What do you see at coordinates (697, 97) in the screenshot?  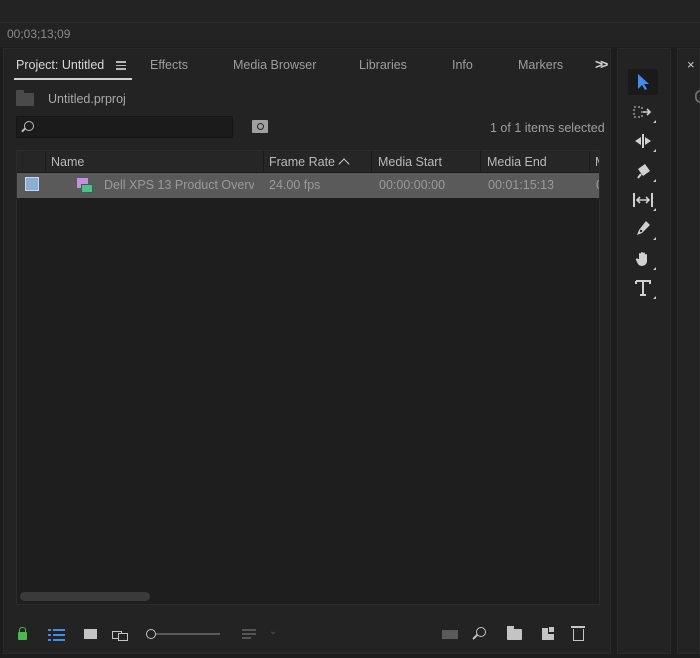 I see `panel-partial-label: C` at bounding box center [697, 97].